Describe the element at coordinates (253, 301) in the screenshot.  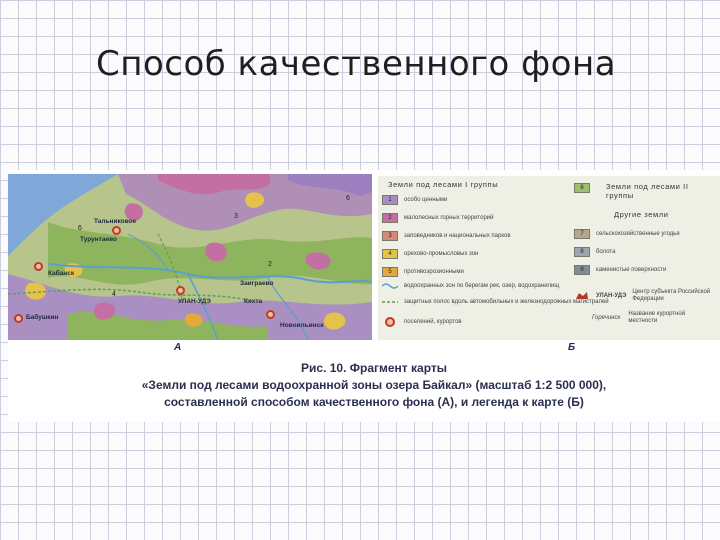
I see `map-city-label: Кяхта` at that location.